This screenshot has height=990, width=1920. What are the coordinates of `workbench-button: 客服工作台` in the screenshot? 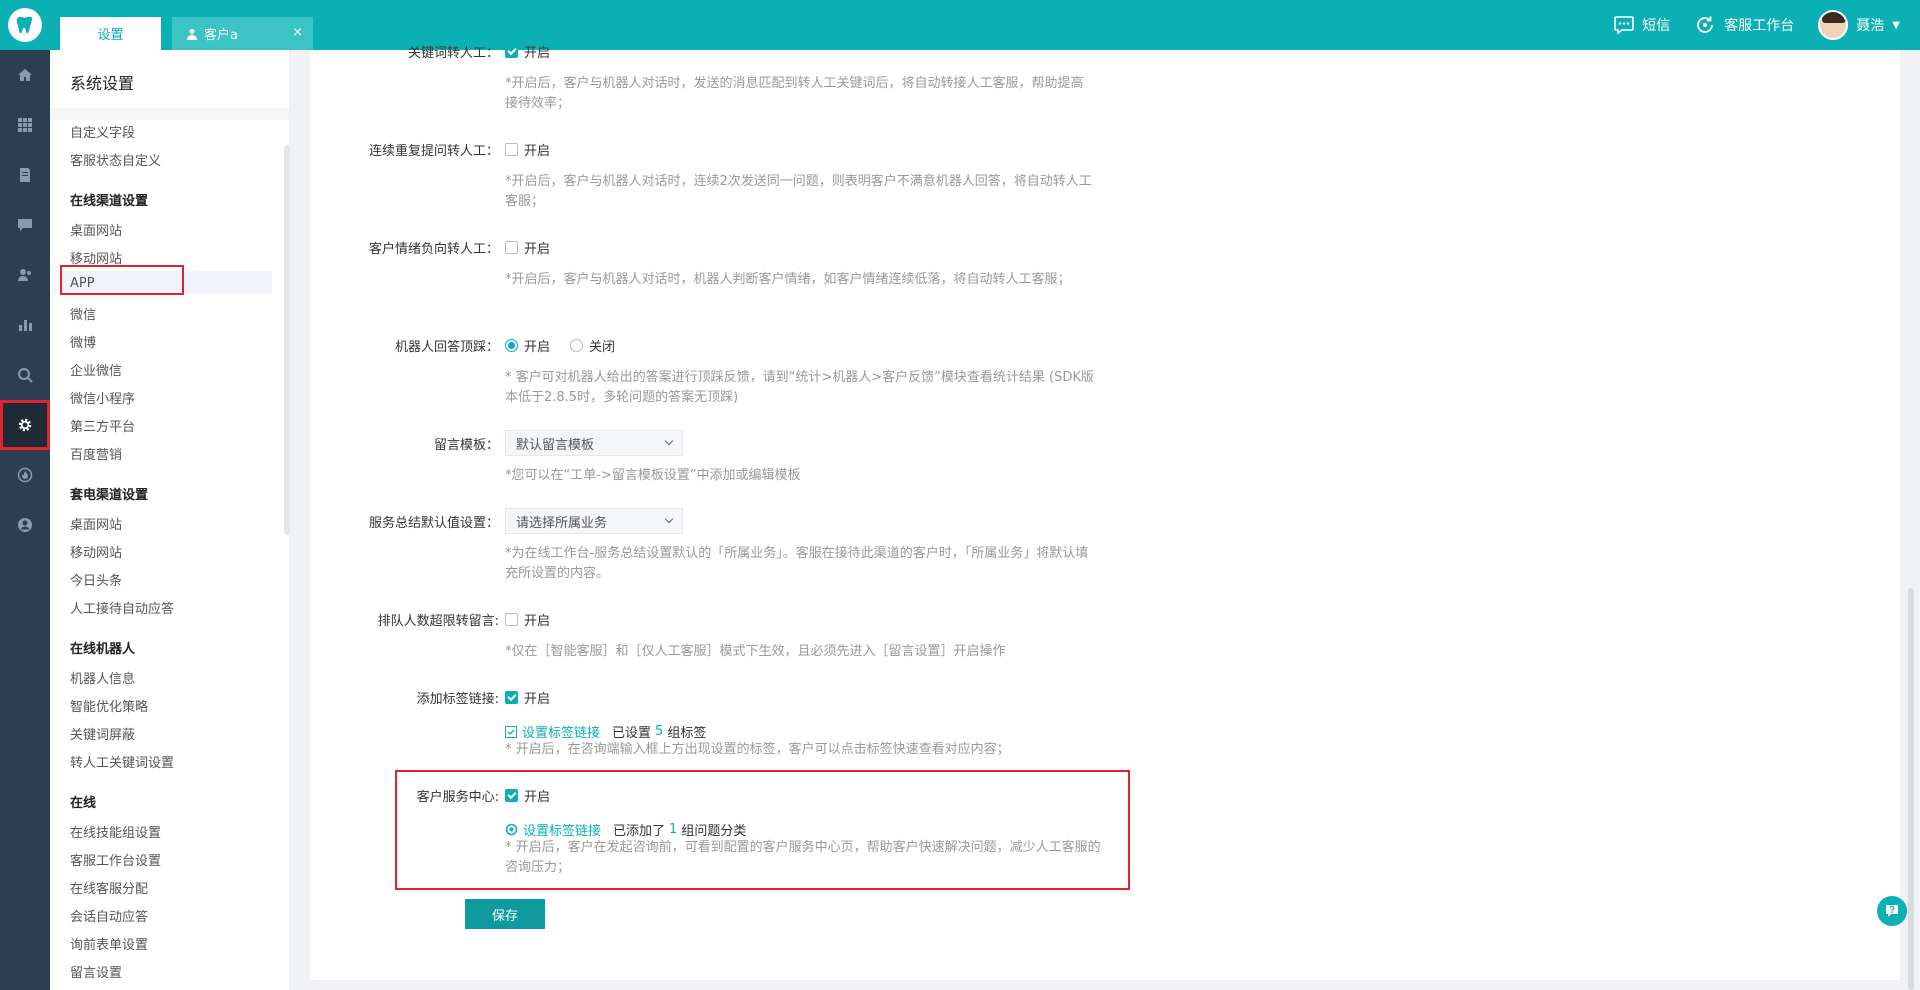 It's located at (1744, 25).